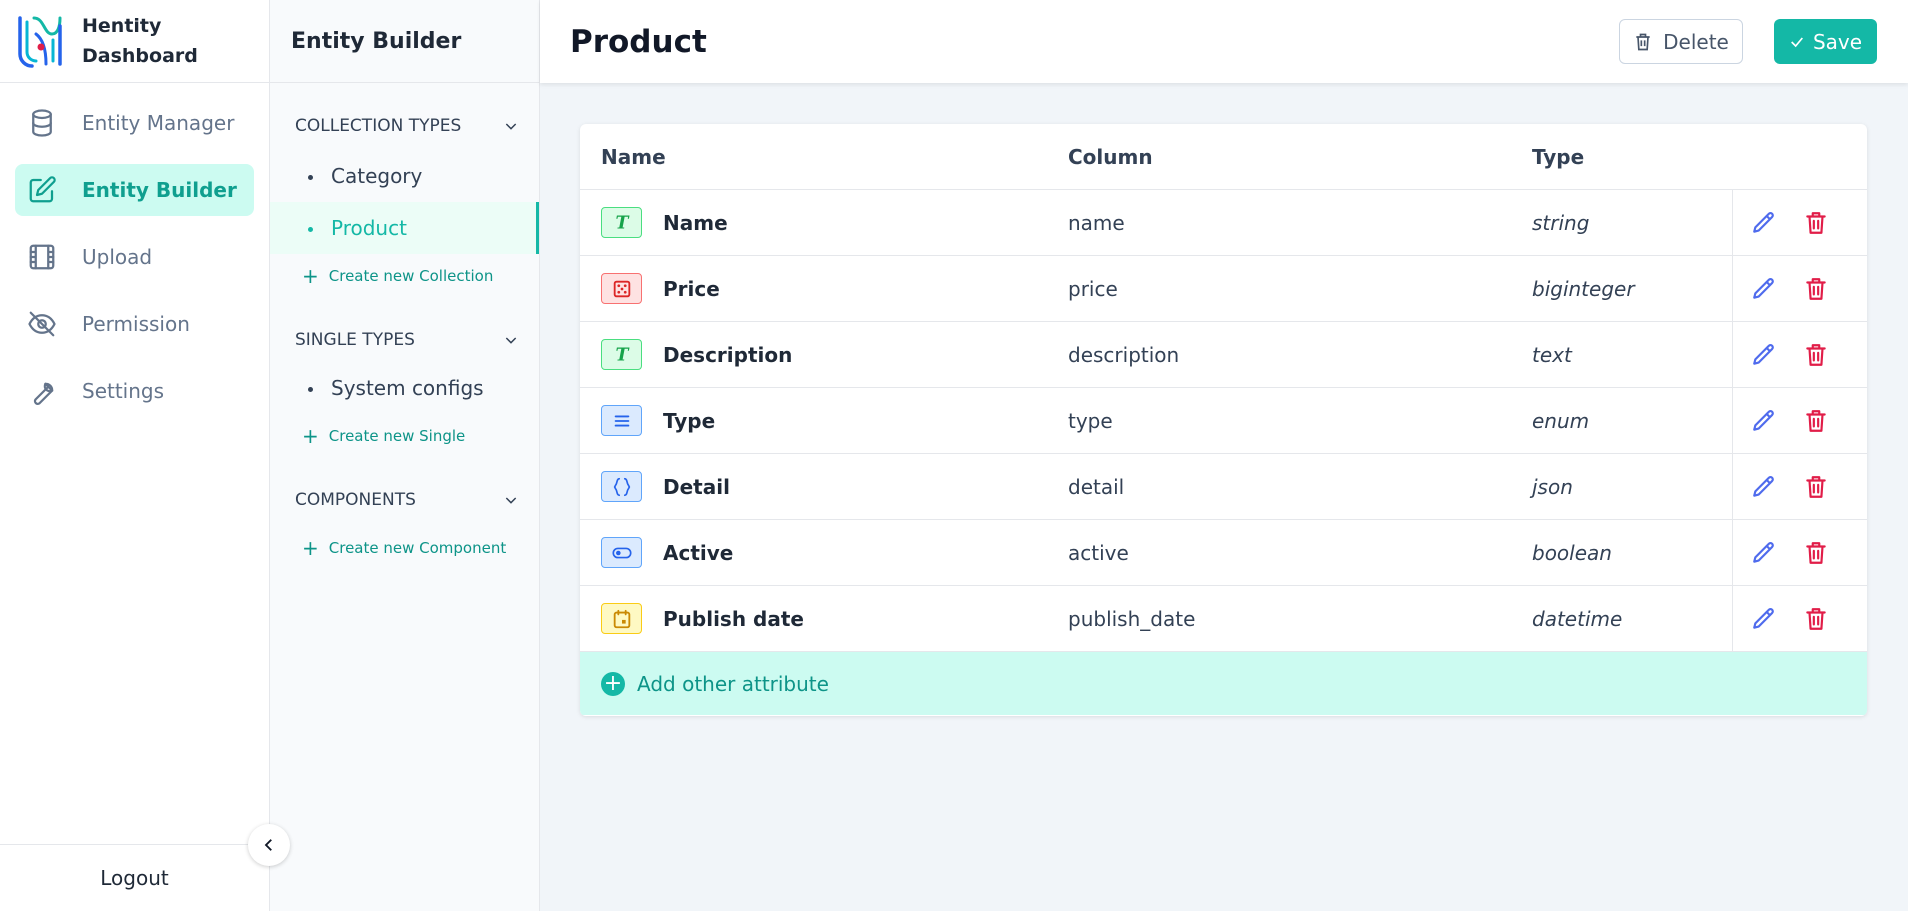 This screenshot has width=1919, height=911. I want to click on save-button: Save, so click(1825, 41).